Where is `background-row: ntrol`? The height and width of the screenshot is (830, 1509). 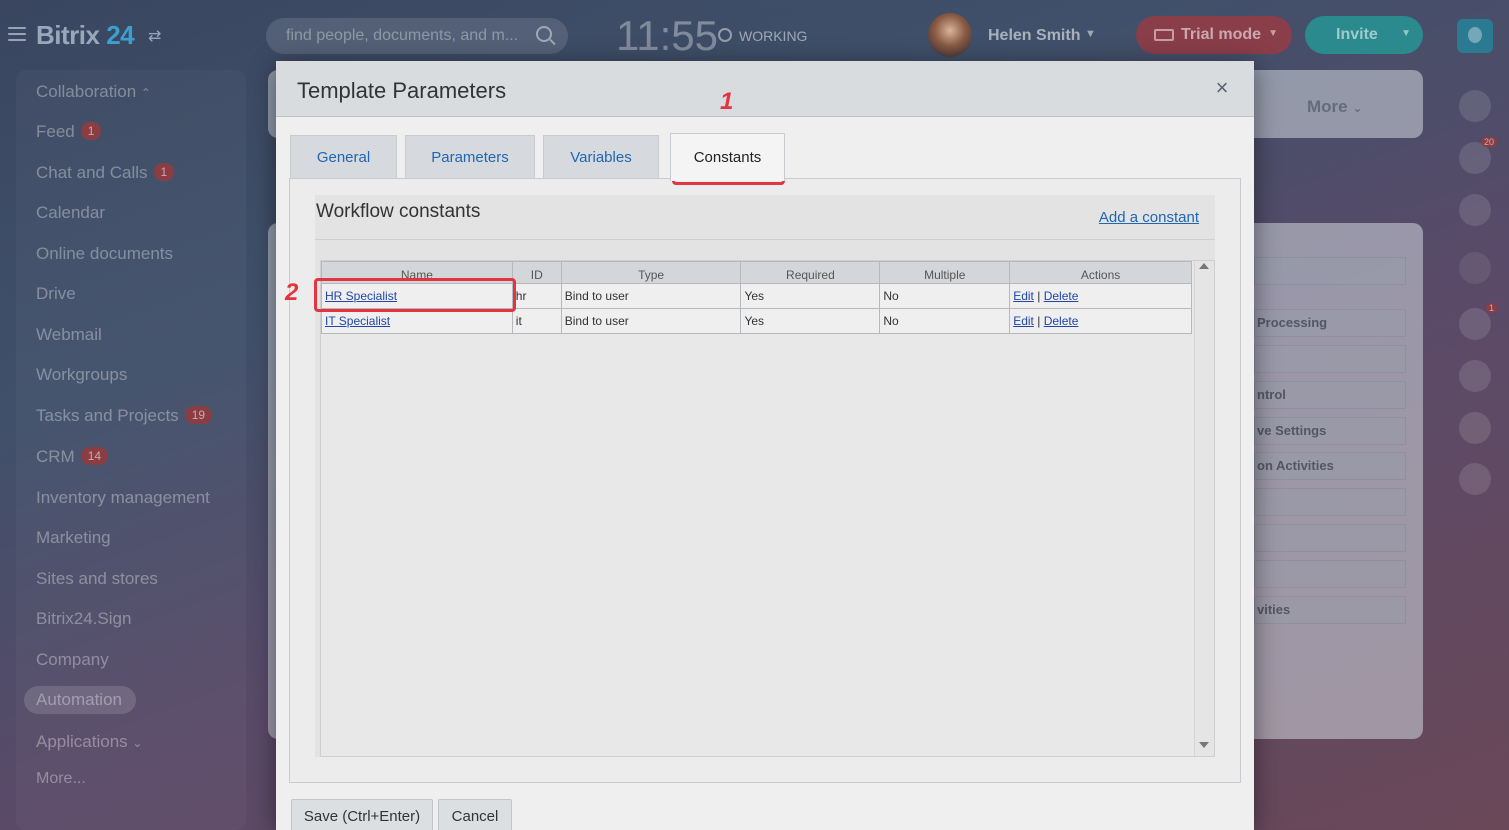
background-row: ntrol is located at coordinates (1330, 395).